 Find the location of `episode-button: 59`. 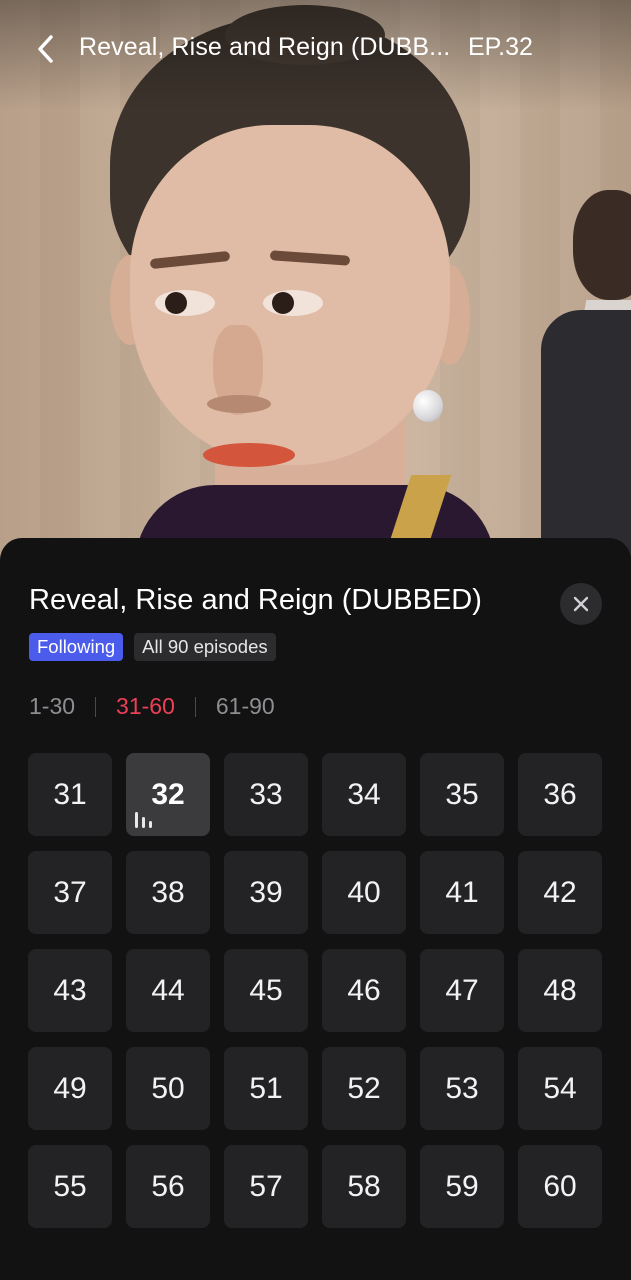

episode-button: 59 is located at coordinates (462, 1186).